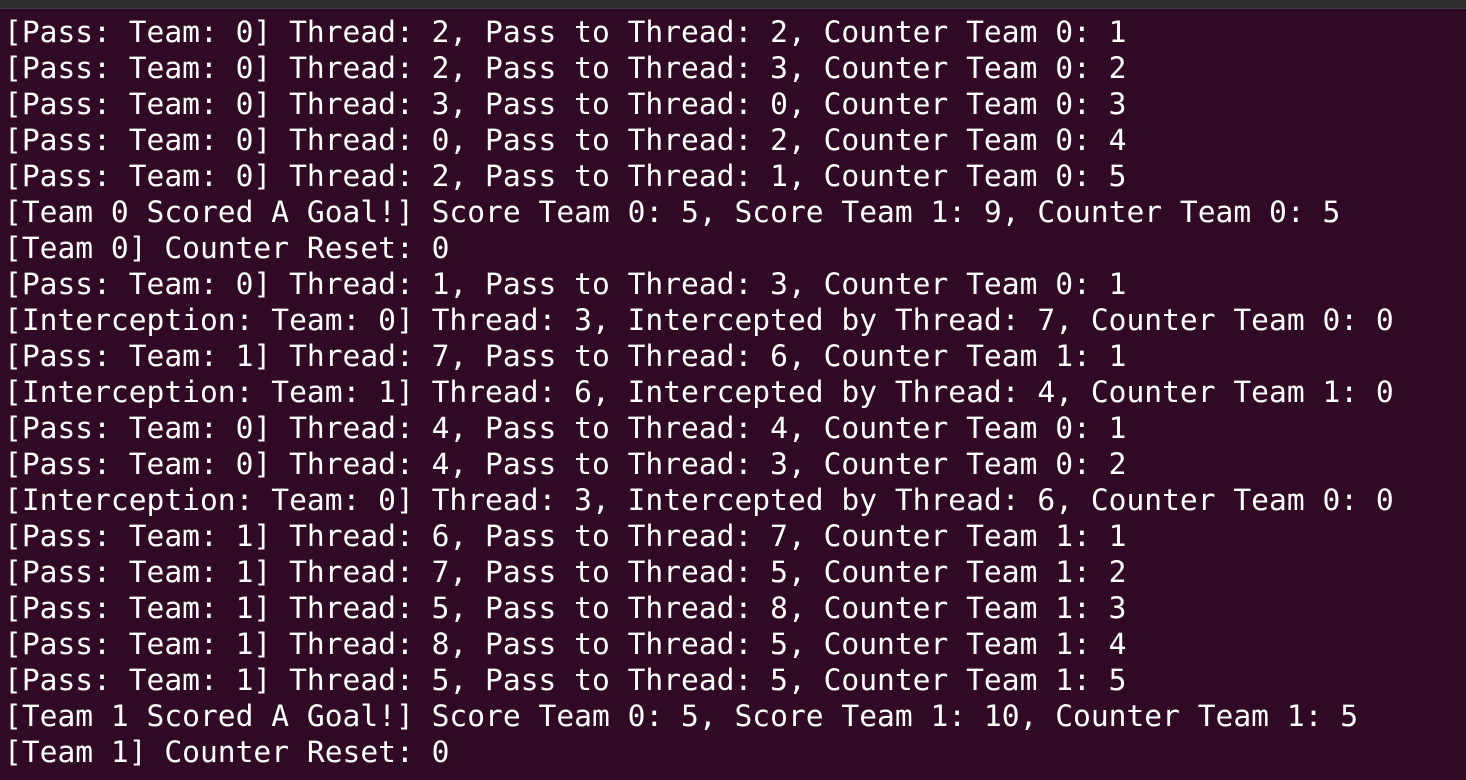 The width and height of the screenshot is (1466, 780). Describe the element at coordinates (733, 4) in the screenshot. I see `terminal-top-edge` at that location.